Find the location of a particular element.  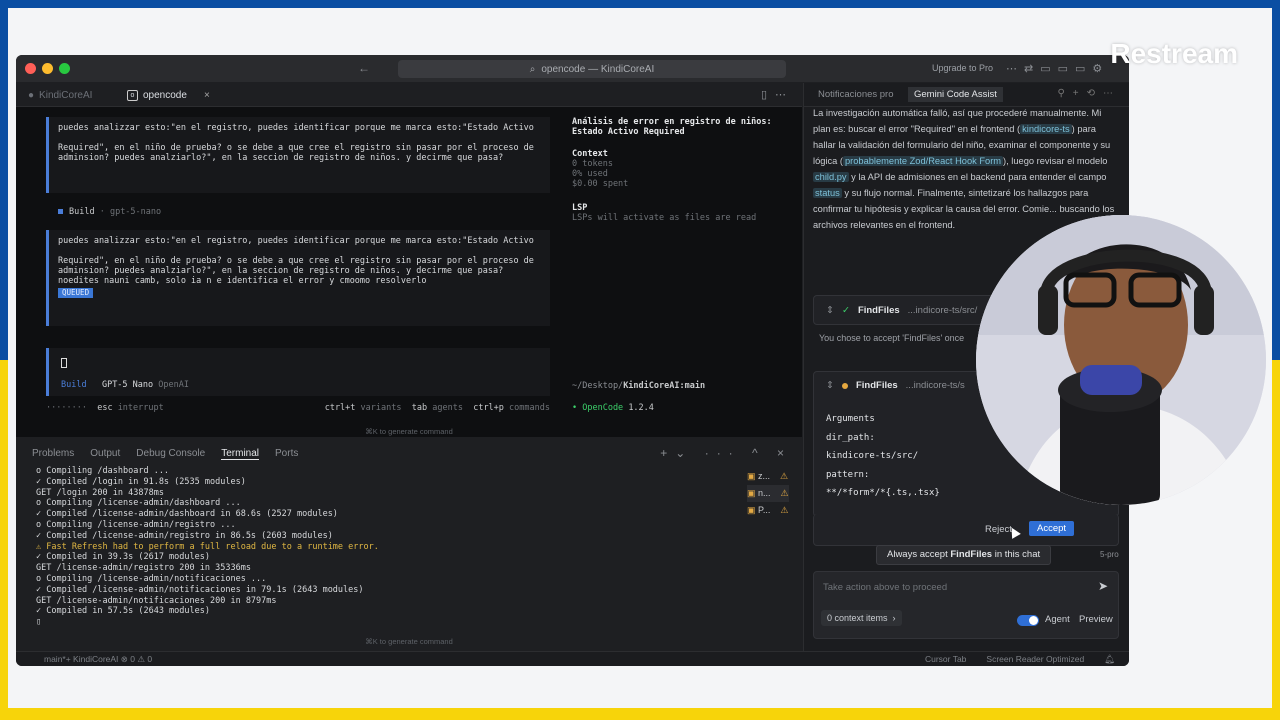

app-version: • OpenCode 1.2.4 is located at coordinates (613, 408).